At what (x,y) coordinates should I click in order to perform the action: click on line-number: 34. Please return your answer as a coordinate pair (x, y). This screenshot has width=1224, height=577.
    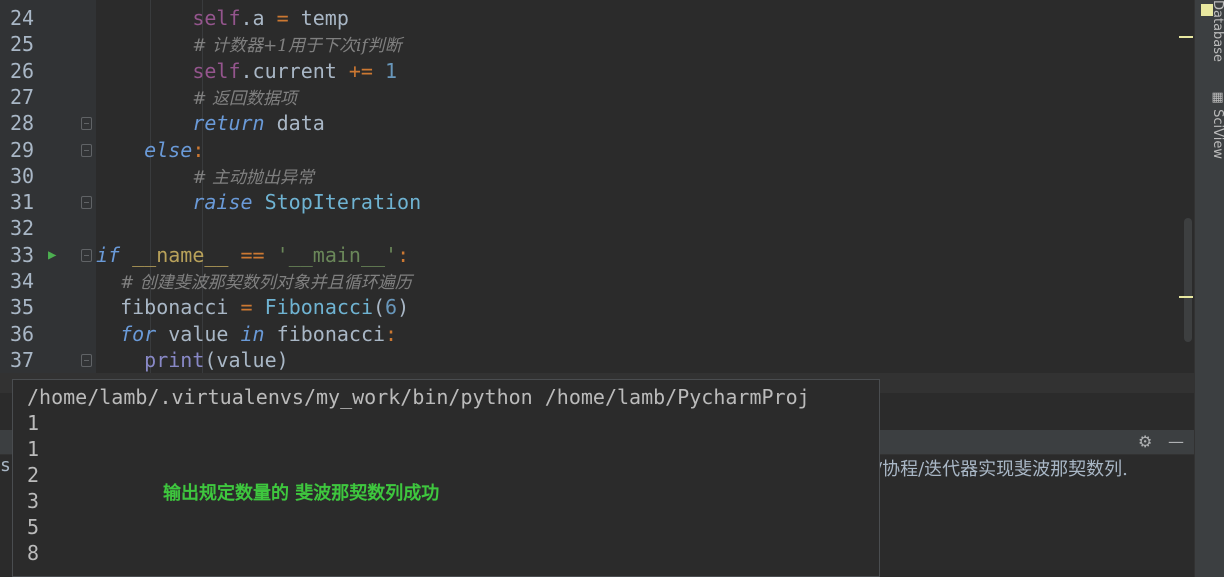
    Looking at the image, I should click on (25, 281).